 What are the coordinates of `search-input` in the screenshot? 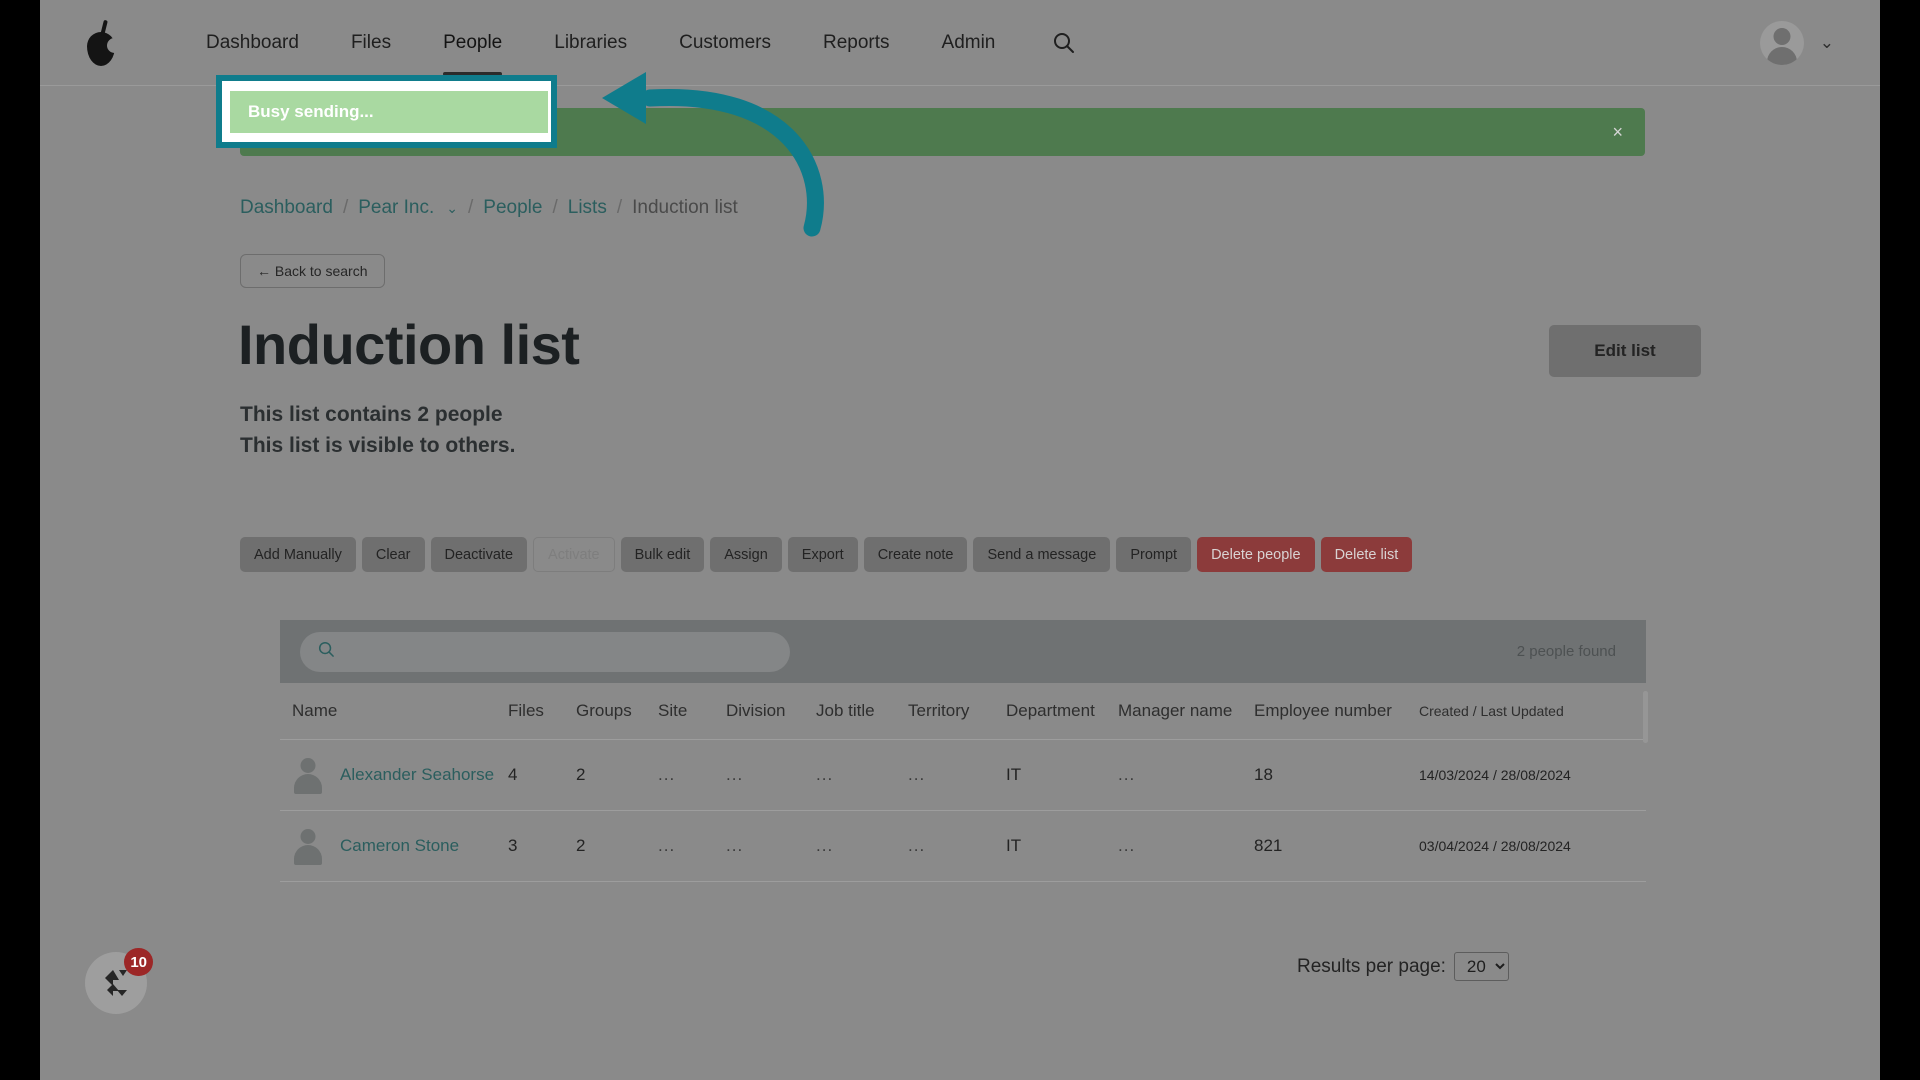 It's located at (559, 651).